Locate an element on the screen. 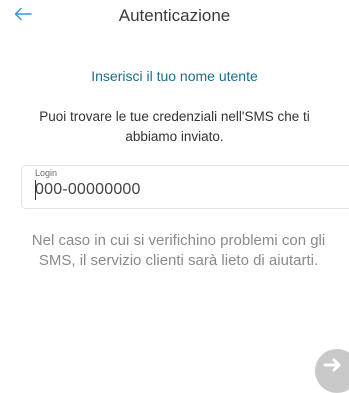 Image resolution: width=349 pixels, height=393 pixels. next-button is located at coordinates (332, 371).